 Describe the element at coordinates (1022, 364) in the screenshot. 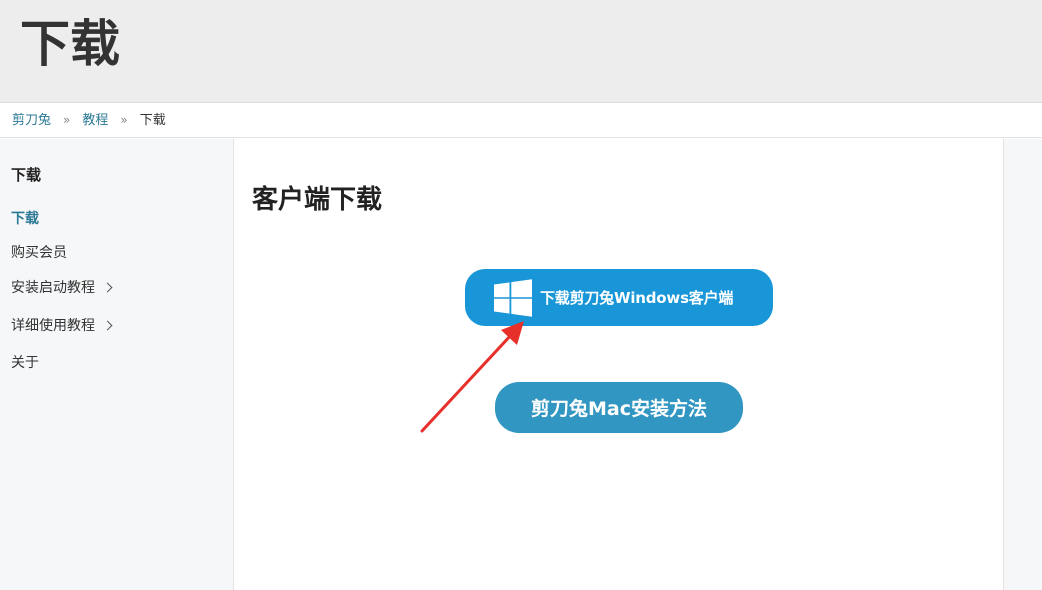

I see `right-gutter` at that location.